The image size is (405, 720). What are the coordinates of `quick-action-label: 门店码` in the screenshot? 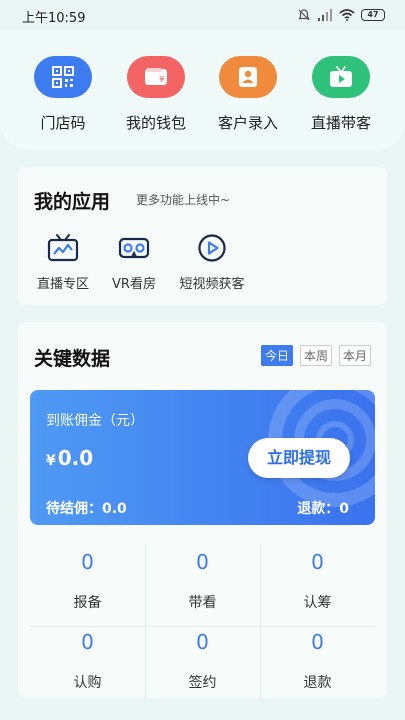 It's located at (63, 123).